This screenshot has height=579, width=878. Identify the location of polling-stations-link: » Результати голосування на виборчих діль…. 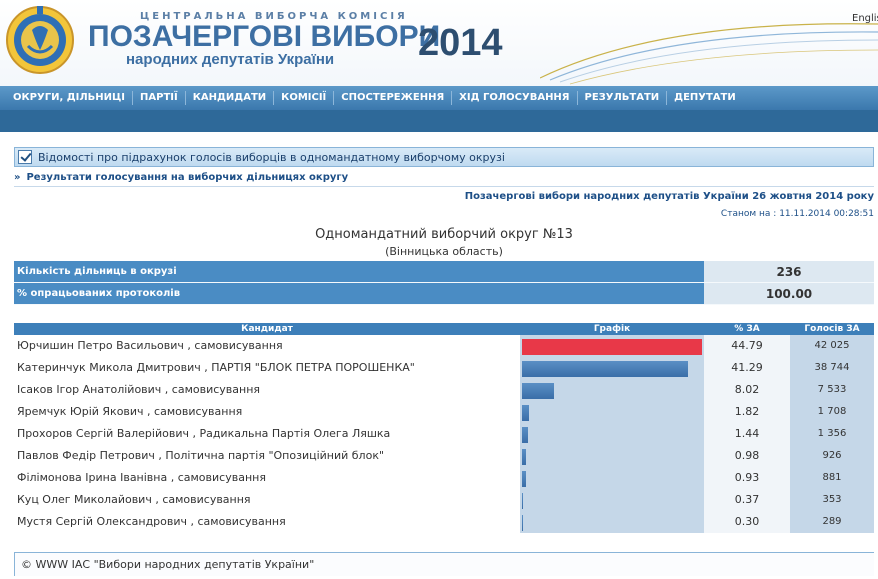
(181, 177).